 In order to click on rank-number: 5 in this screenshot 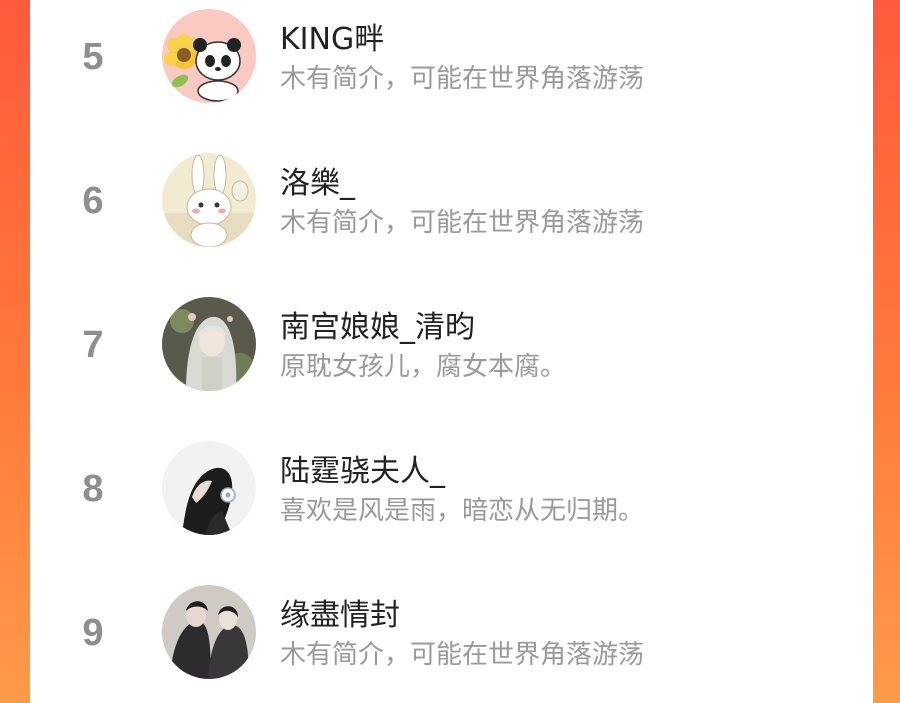, I will do `click(93, 57)`.